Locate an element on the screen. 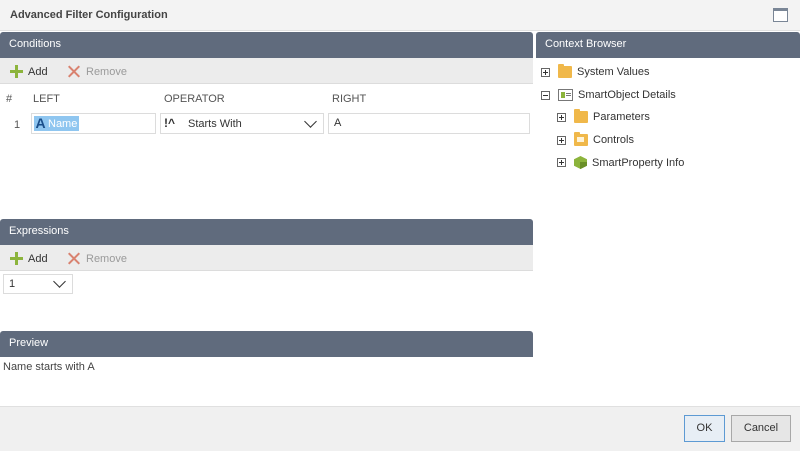 Image resolution: width=800 pixels, height=451 pixels. controls-folder-icon is located at coordinates (581, 139).